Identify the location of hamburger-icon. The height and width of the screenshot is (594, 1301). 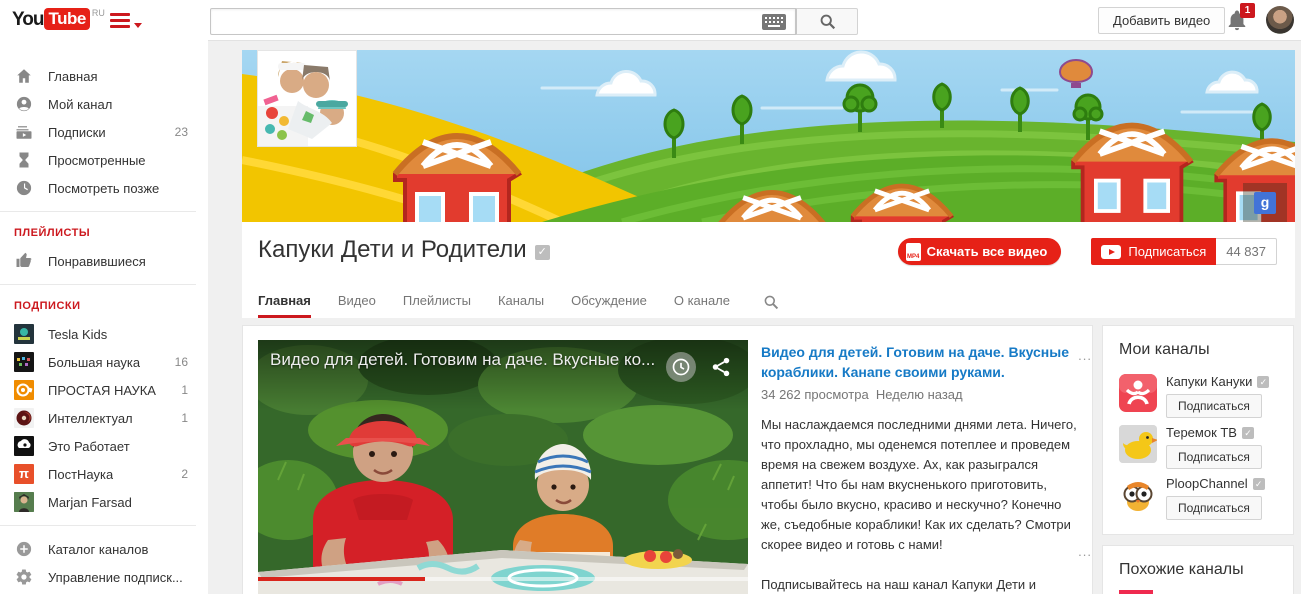
(120, 22).